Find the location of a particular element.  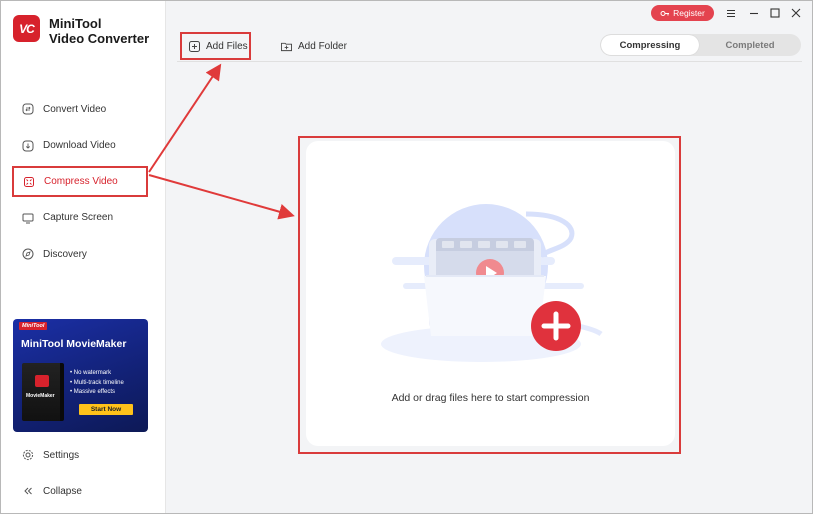

close-button is located at coordinates (796, 13).